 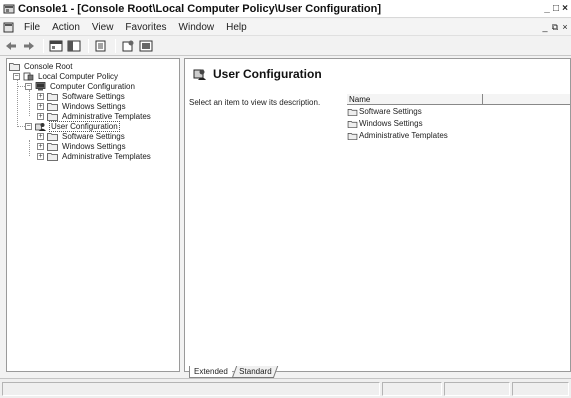 I want to click on list-item: Windows Settings, so click(x=385, y=123).